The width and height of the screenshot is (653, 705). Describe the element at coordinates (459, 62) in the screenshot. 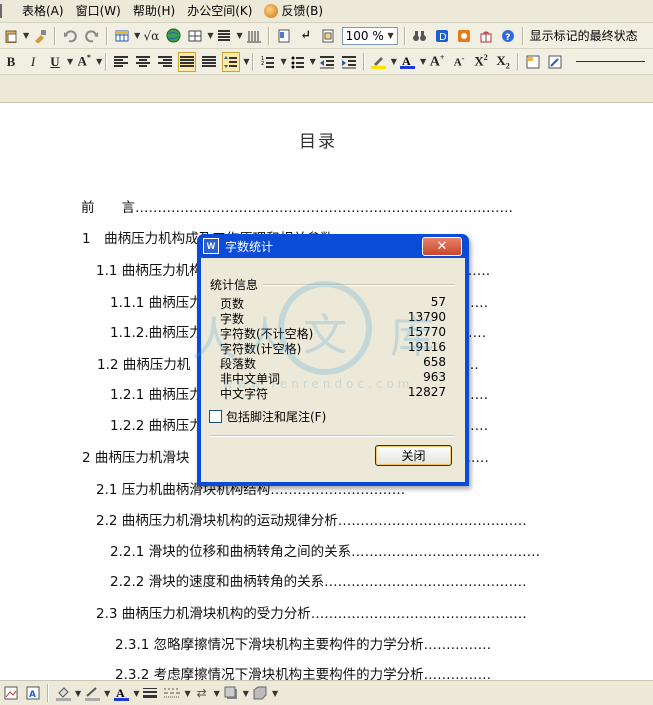

I see `shrink-font-icon: A-` at that location.